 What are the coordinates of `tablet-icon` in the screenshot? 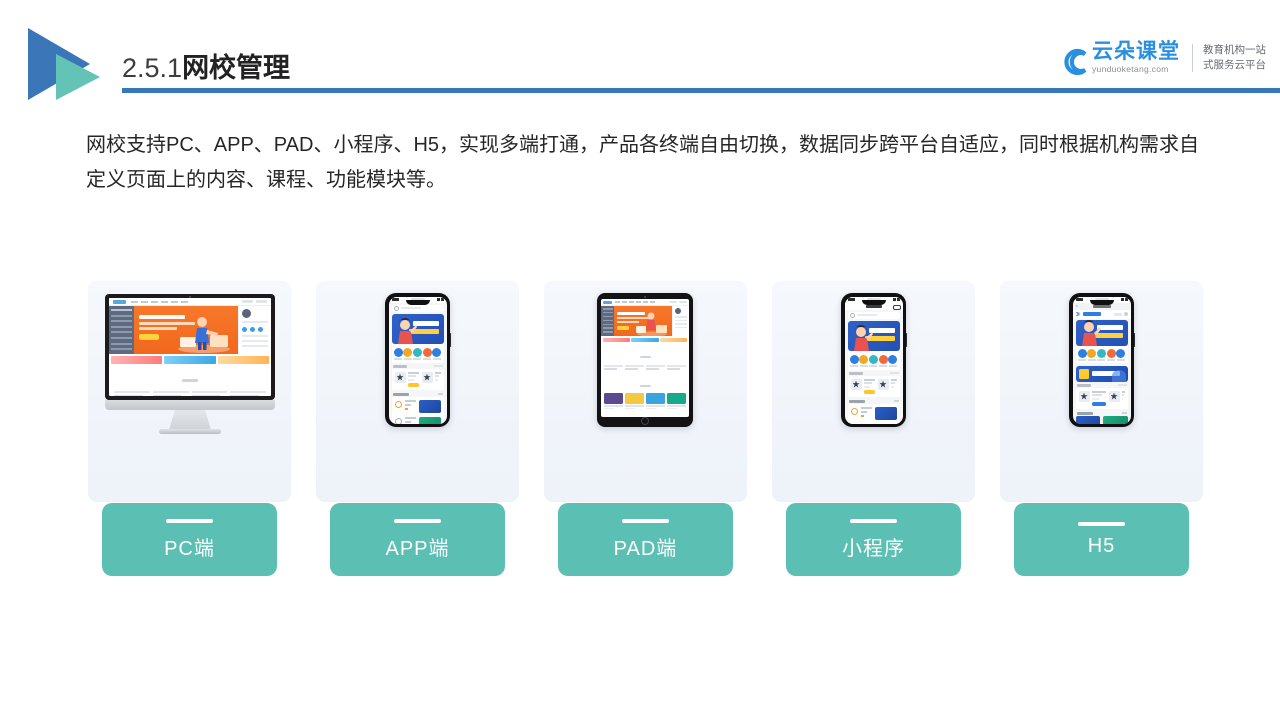 It's located at (645, 360).